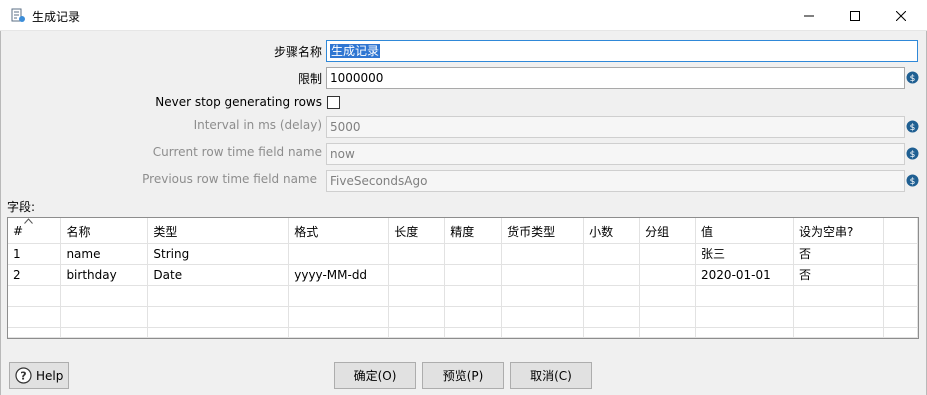 The height and width of the screenshot is (395, 927). I want to click on table-cell: String, so click(218, 254).